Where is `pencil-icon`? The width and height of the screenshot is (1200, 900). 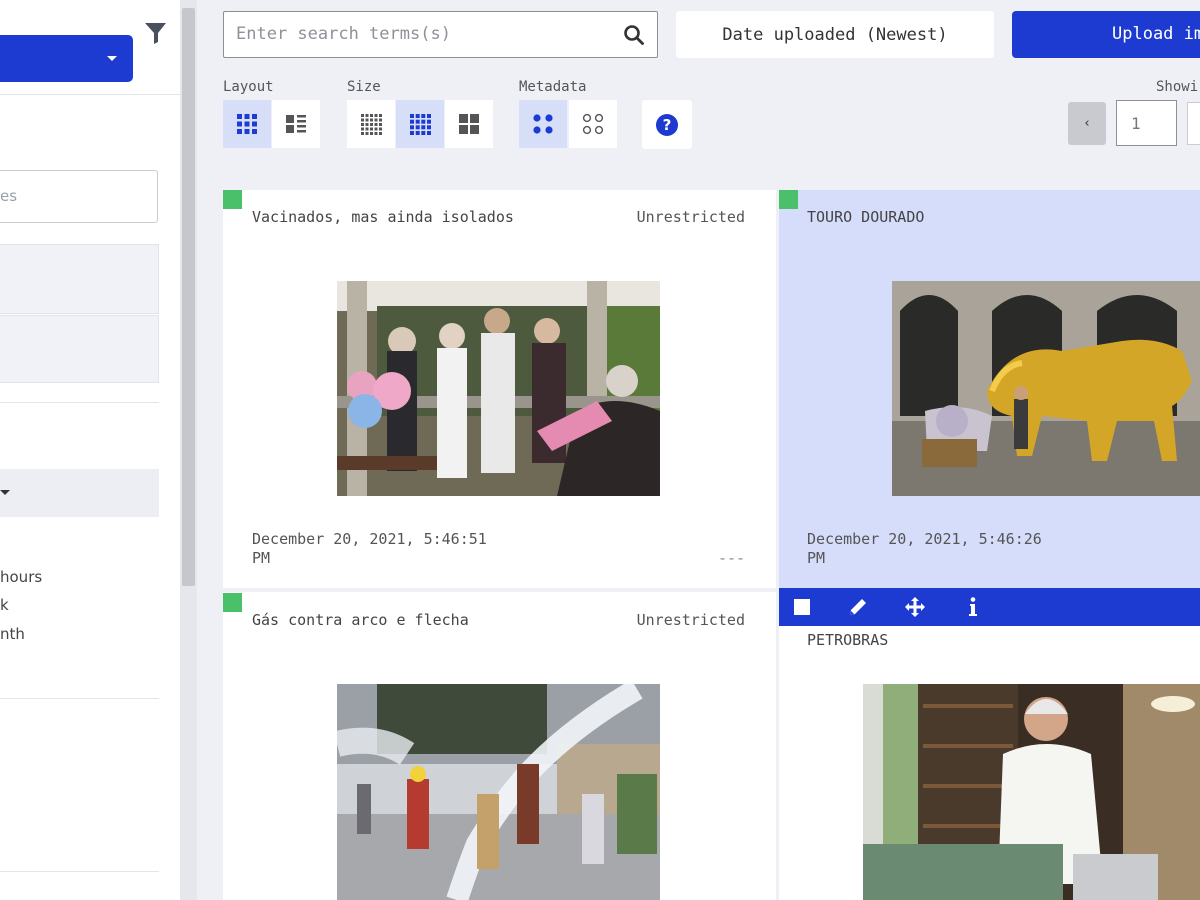 pencil-icon is located at coordinates (858, 607).